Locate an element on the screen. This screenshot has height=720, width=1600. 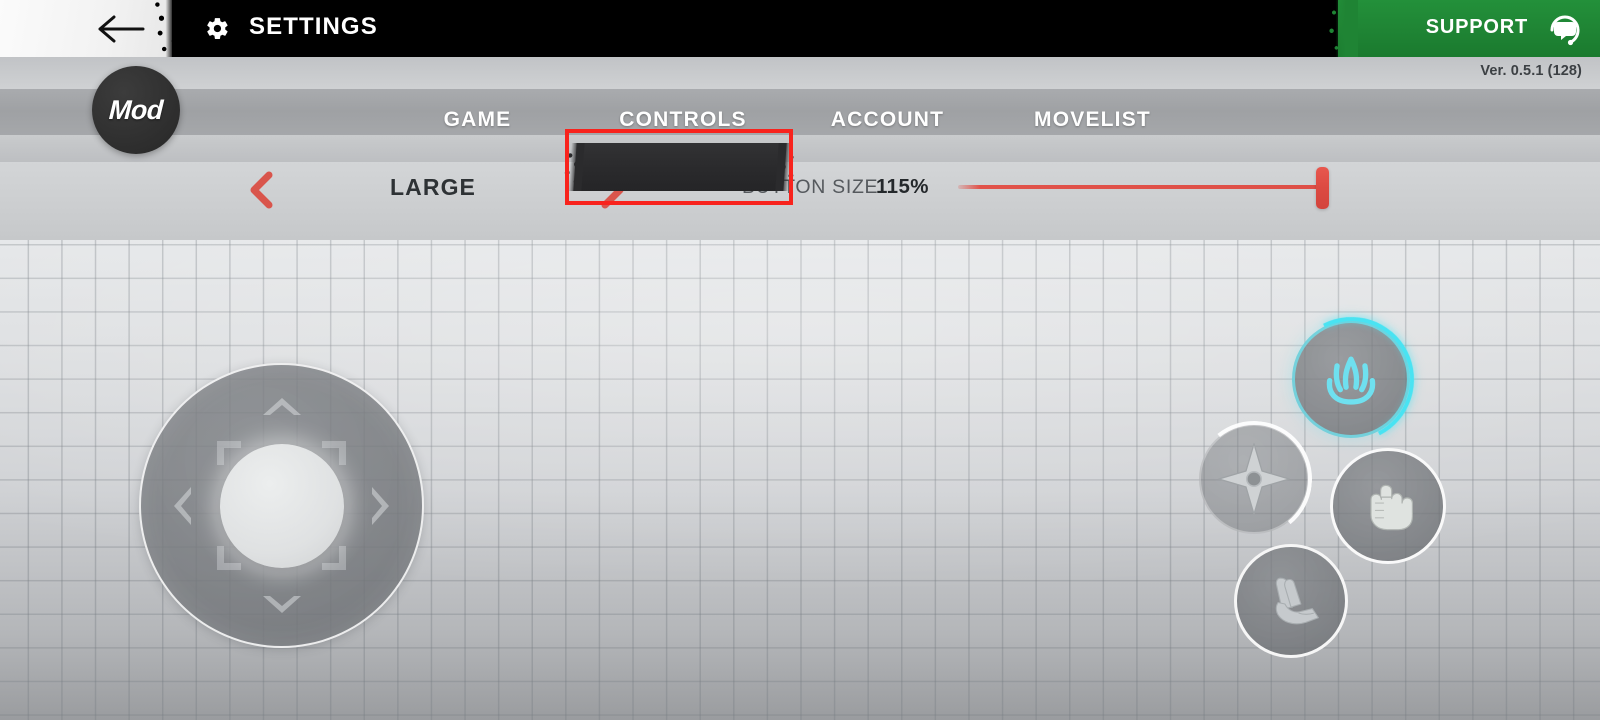
button-size-value: 115% is located at coordinates (902, 186).